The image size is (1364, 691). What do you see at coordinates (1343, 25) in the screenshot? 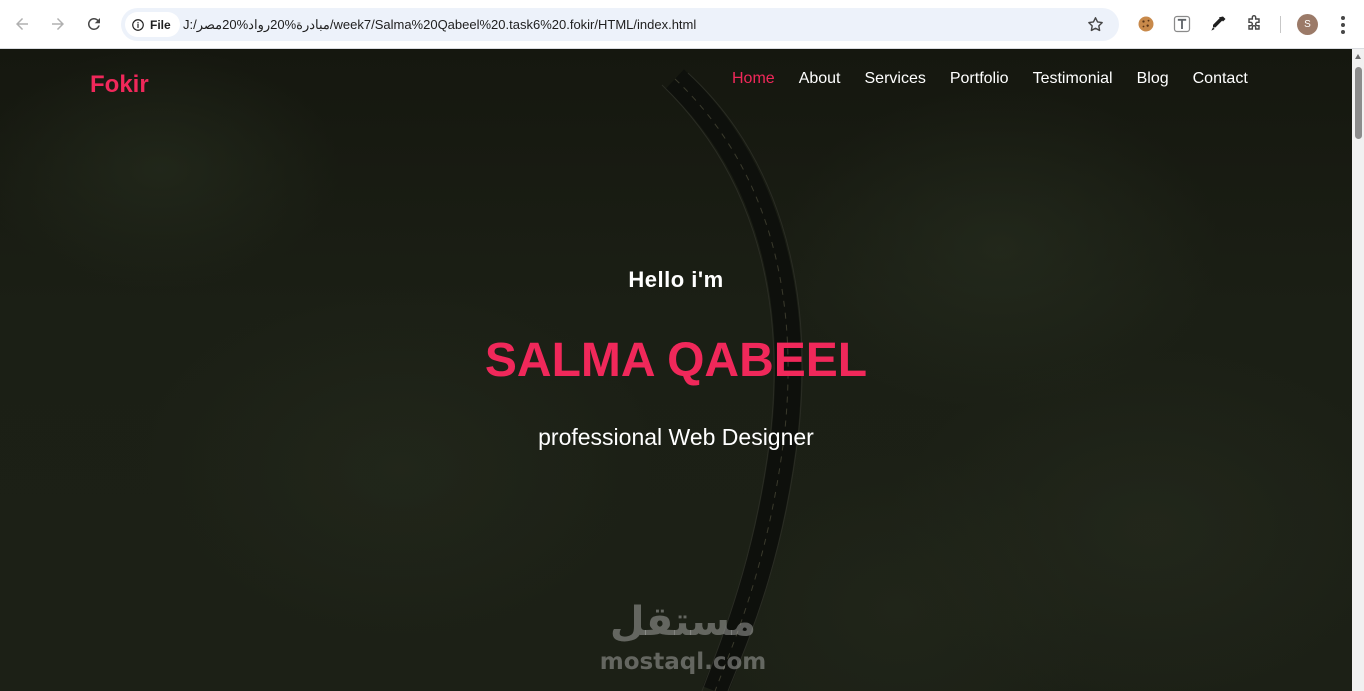
I see `kebab-menu-icon` at bounding box center [1343, 25].